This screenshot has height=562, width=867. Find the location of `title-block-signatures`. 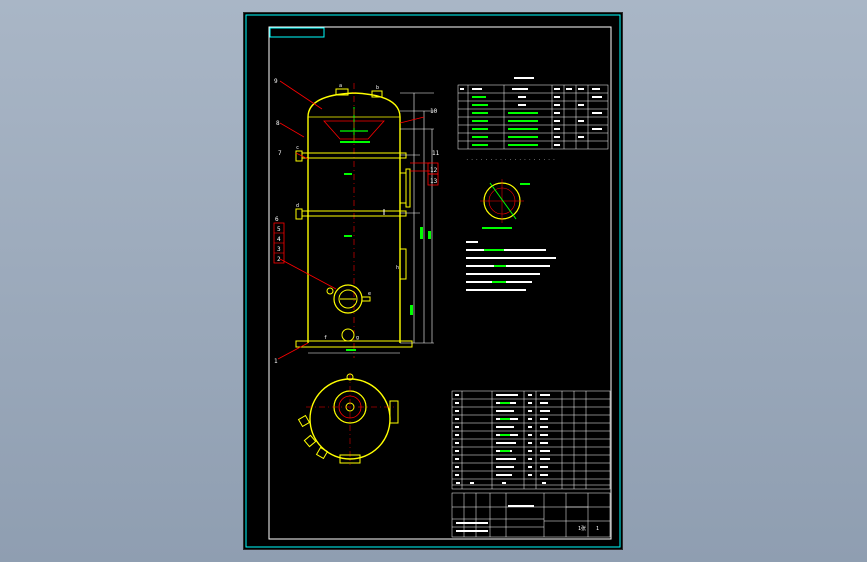

title-block-signatures is located at coordinates (472, 523).